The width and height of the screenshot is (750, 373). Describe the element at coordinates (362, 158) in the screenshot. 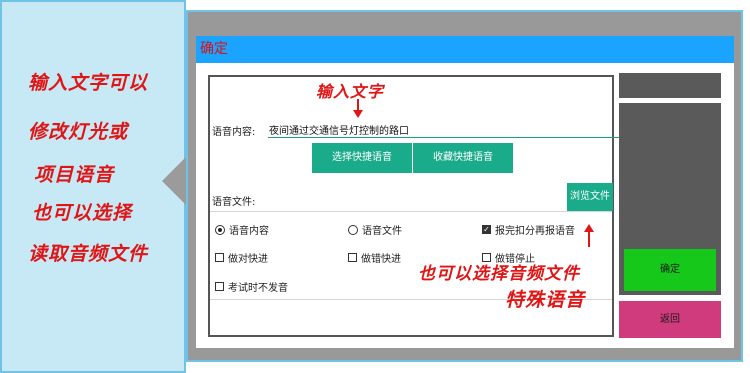

I see `select-quick-voice-button: 选择快捷语音` at that location.